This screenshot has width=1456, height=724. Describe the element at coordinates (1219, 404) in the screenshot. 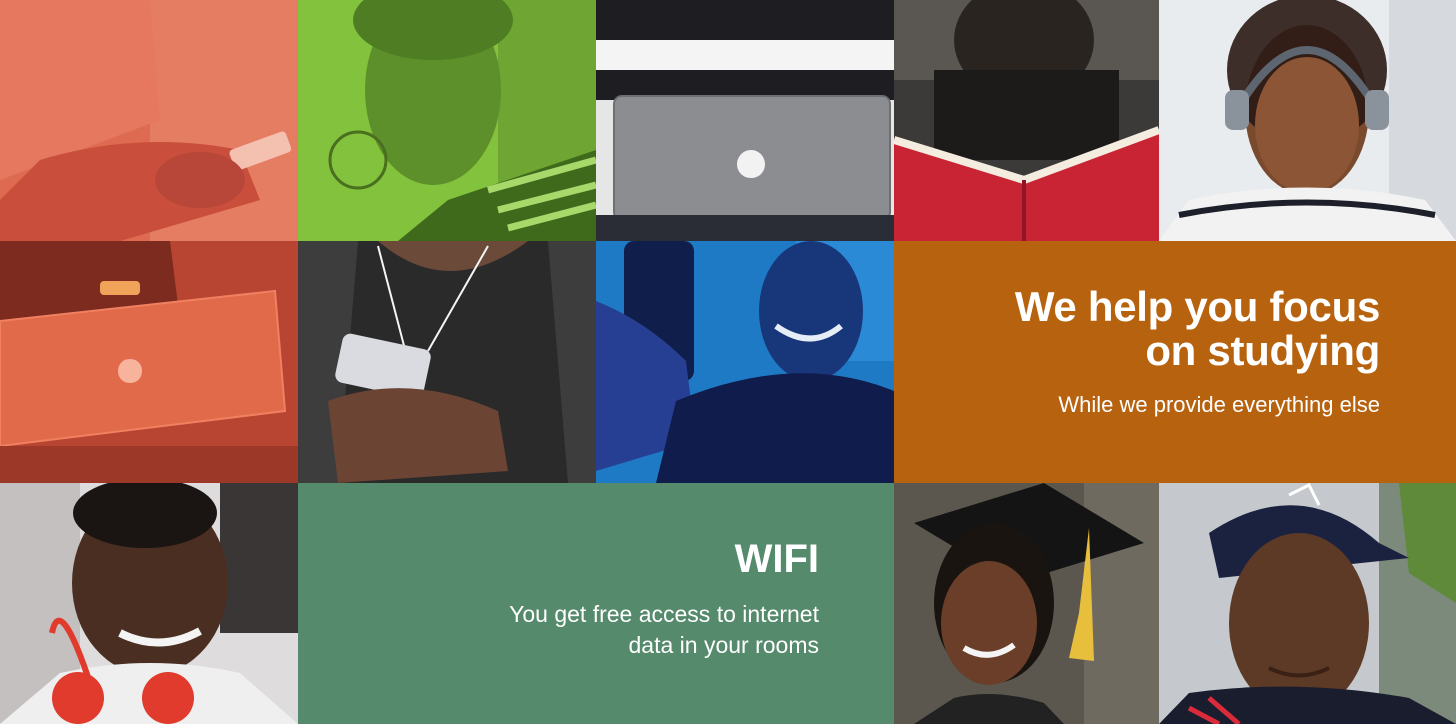

I see `focus-subheading: While we provide everything else` at that location.